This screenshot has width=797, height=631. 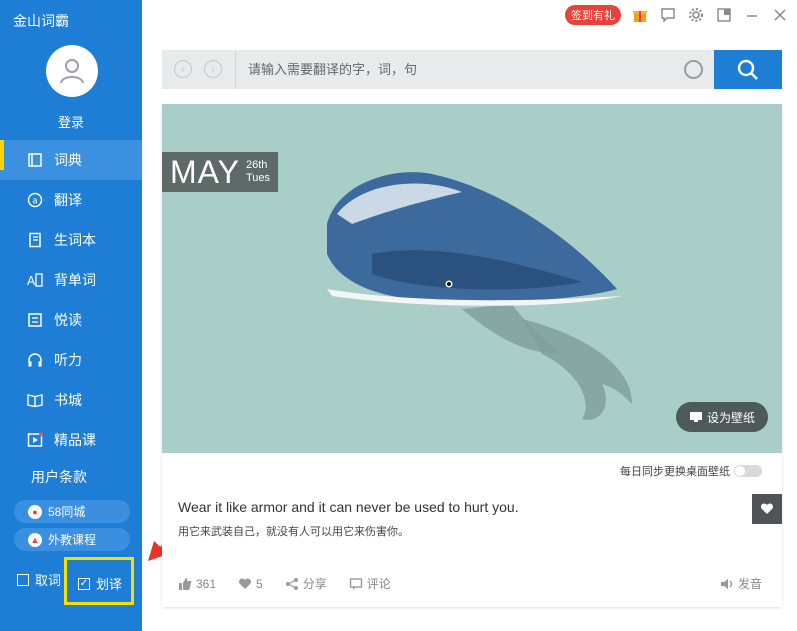 What do you see at coordinates (75, 240) in the screenshot?
I see `sidebar-item-label: 生词本` at bounding box center [75, 240].